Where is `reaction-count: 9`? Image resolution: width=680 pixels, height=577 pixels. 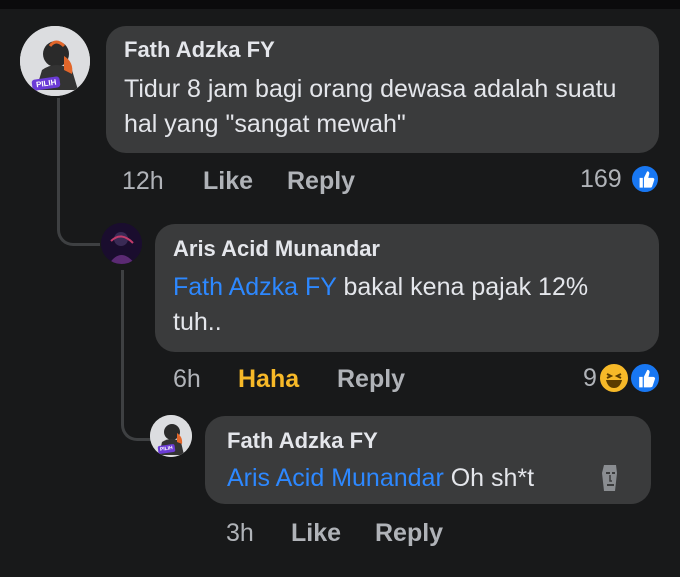
reaction-count: 9 is located at coordinates (590, 378).